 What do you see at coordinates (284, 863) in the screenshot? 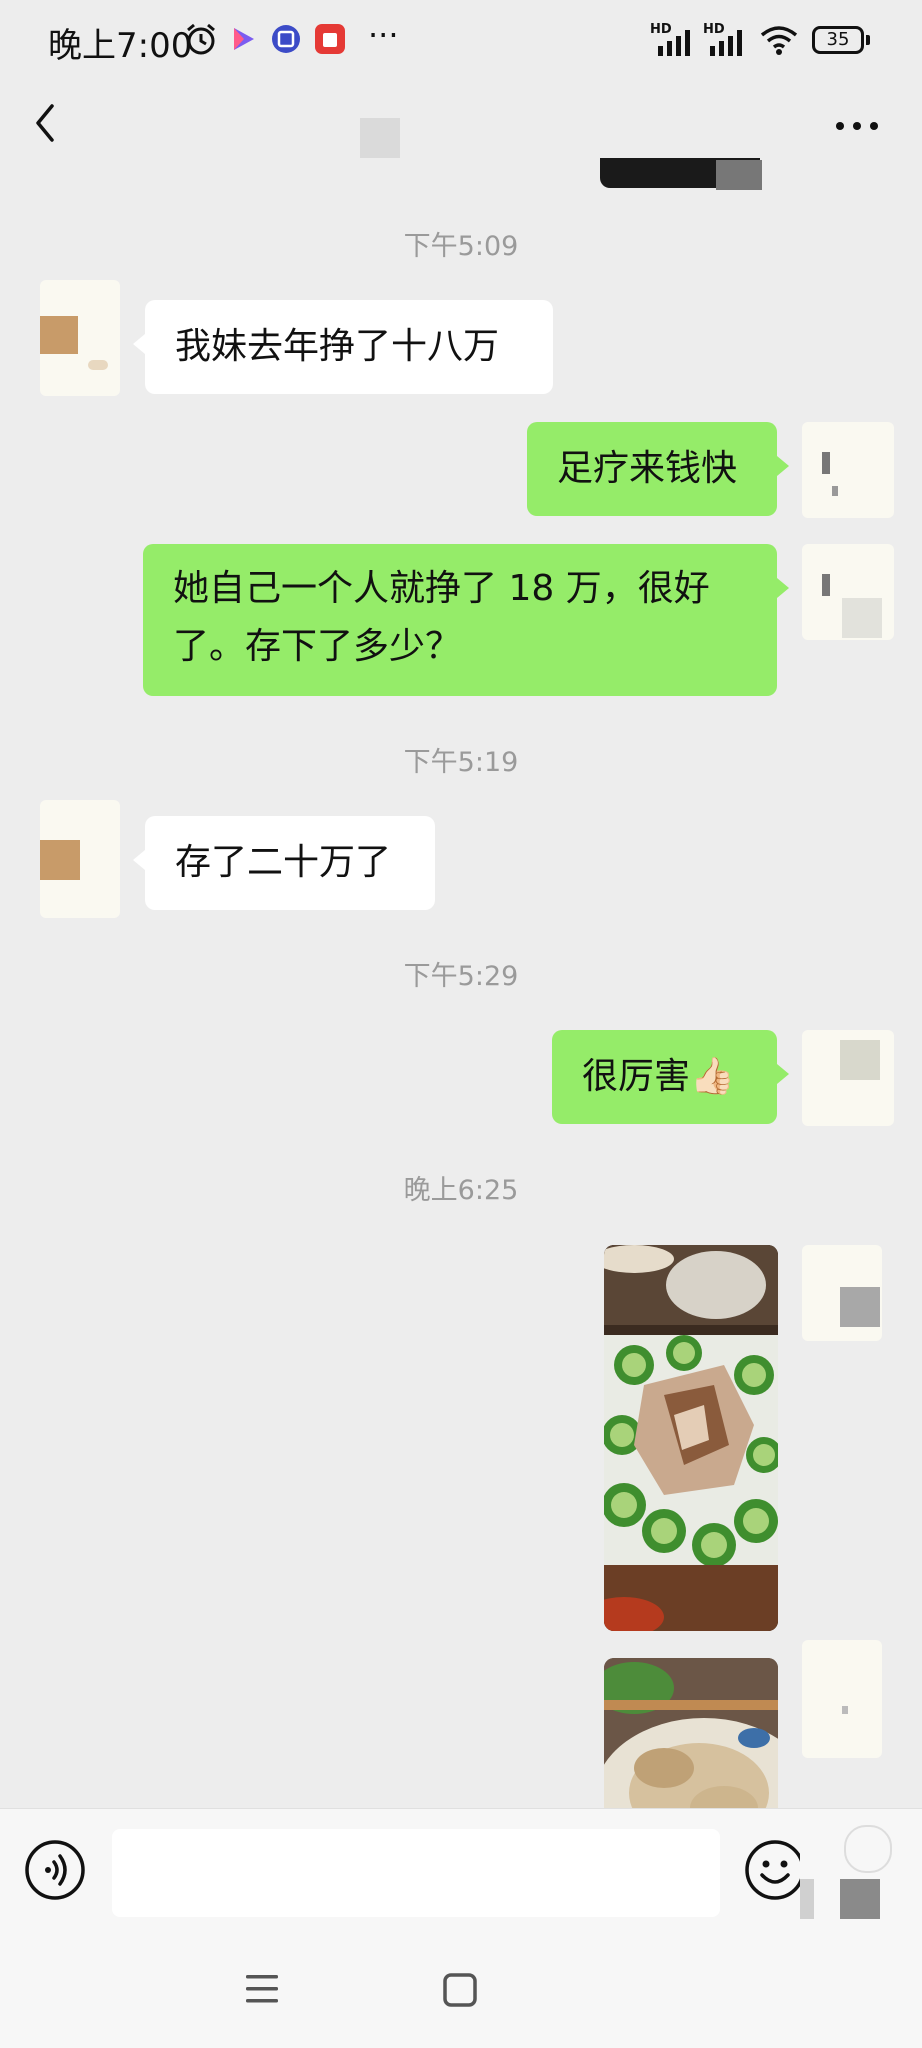
I see `message-bubble-incoming: 存了二十万了` at bounding box center [284, 863].